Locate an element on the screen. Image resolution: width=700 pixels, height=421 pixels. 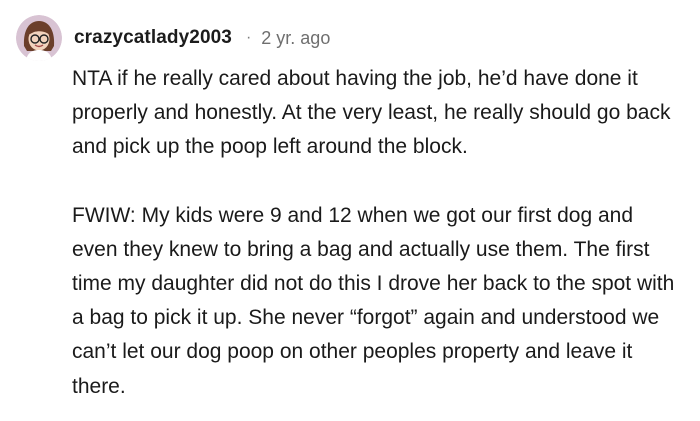
comment-header: crazycatlady2003 · 2 yr. ago is located at coordinates (173, 38).